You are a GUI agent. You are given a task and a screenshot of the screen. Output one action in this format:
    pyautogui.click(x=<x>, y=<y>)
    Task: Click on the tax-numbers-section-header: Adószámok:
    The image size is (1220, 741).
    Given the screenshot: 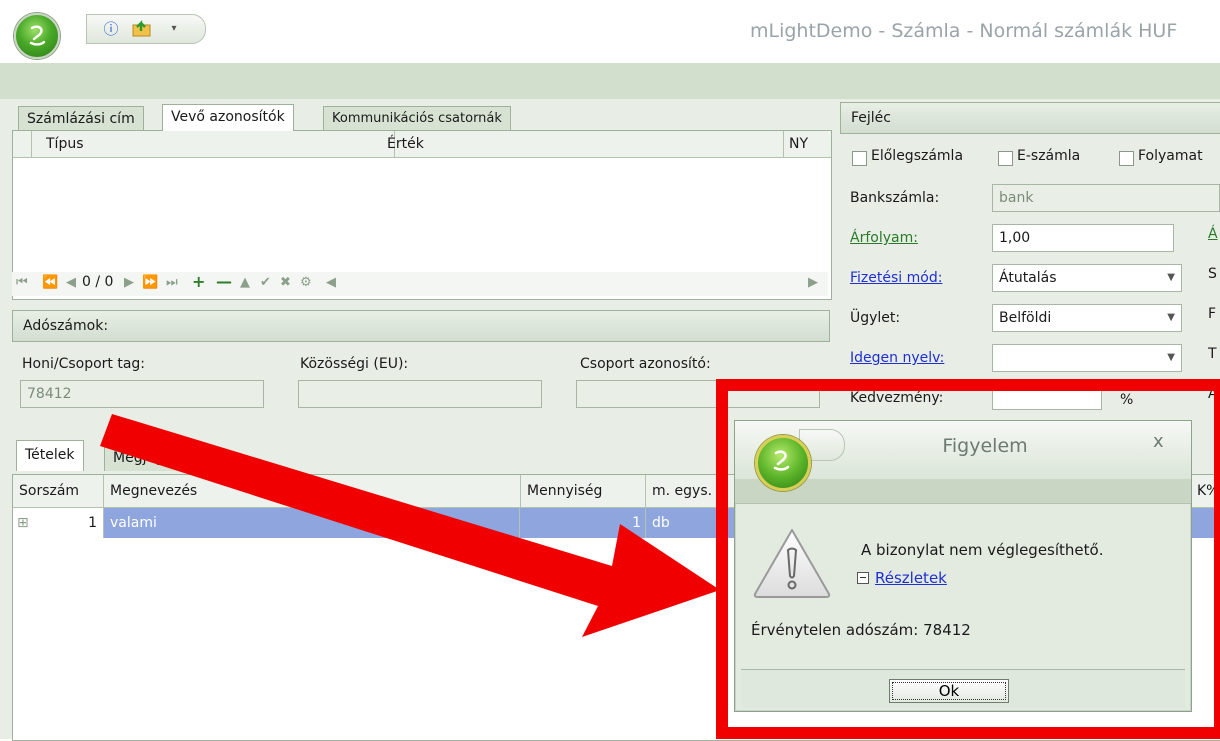 What is the action you would take?
    pyautogui.click(x=421, y=326)
    